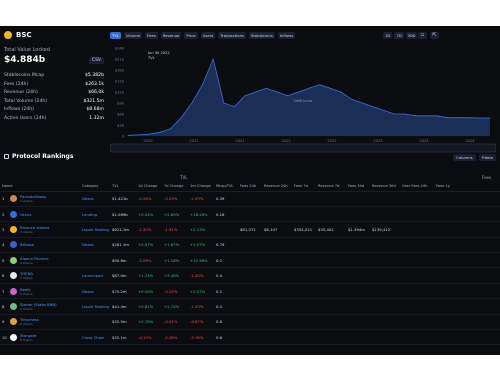 The width and height of the screenshot is (500, 380). What do you see at coordinates (277, 187) in the screenshot?
I see `column-header: Revenue 24h` at bounding box center [277, 187].